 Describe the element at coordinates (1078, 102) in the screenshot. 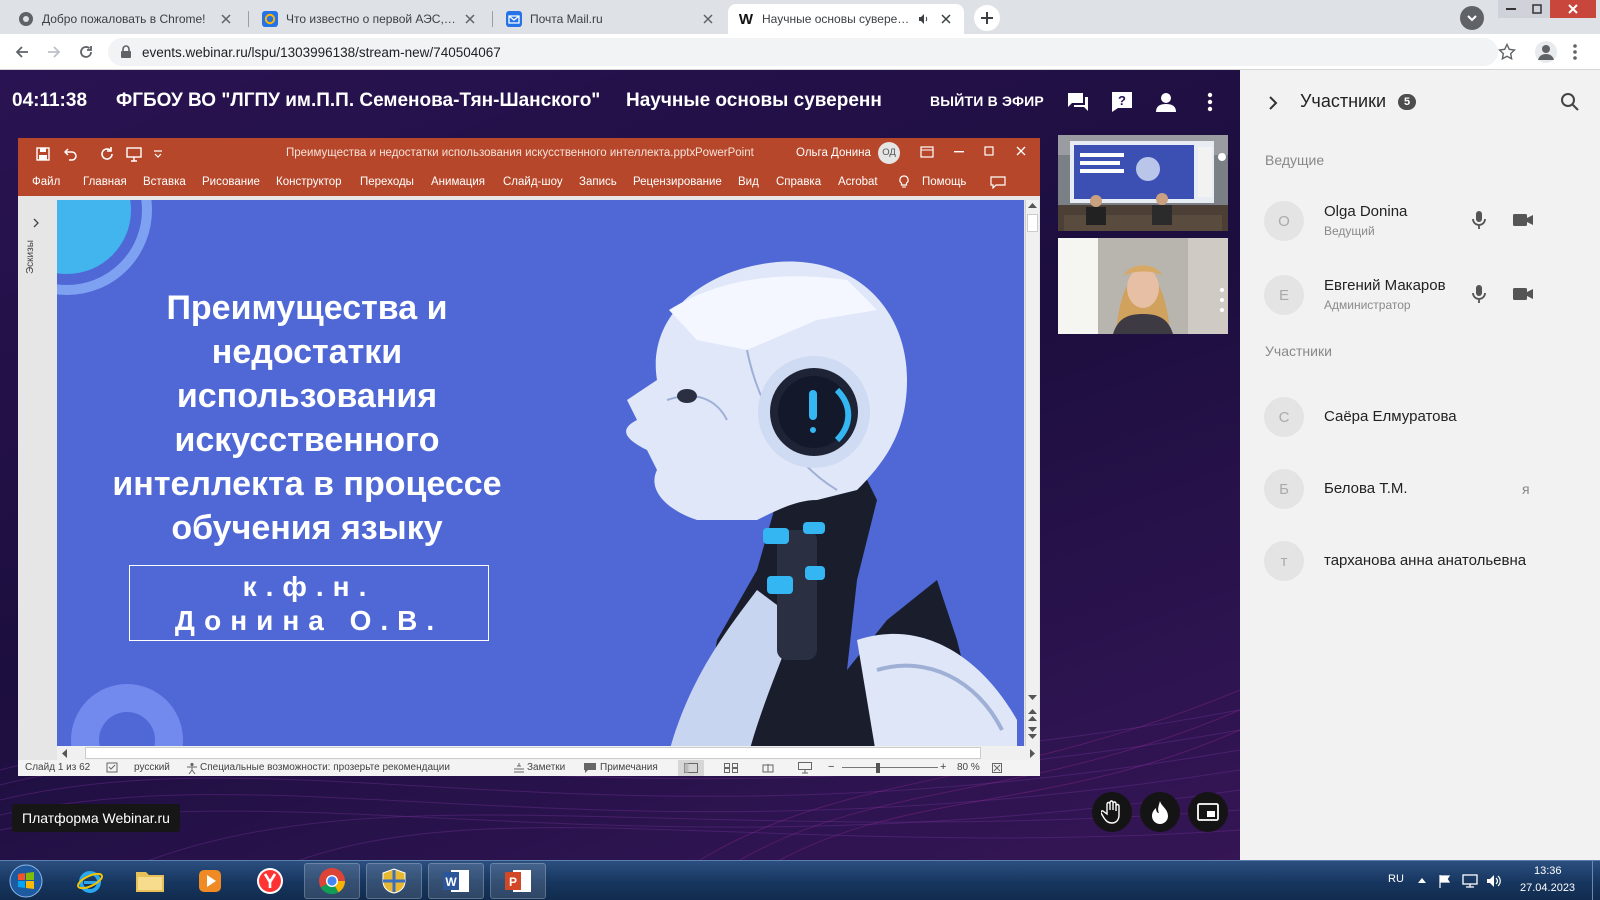

I see `chat-button` at that location.